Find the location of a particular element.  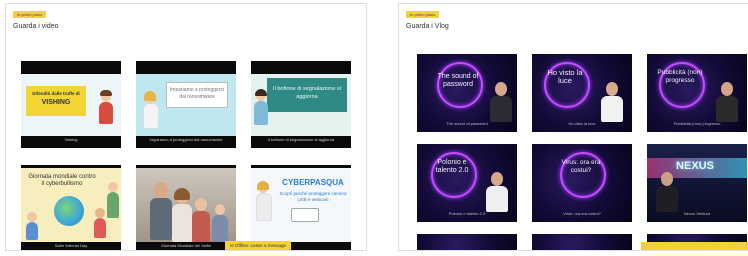

vlog-caption: Pubblicità (non) progresso is located at coordinates (697, 123).